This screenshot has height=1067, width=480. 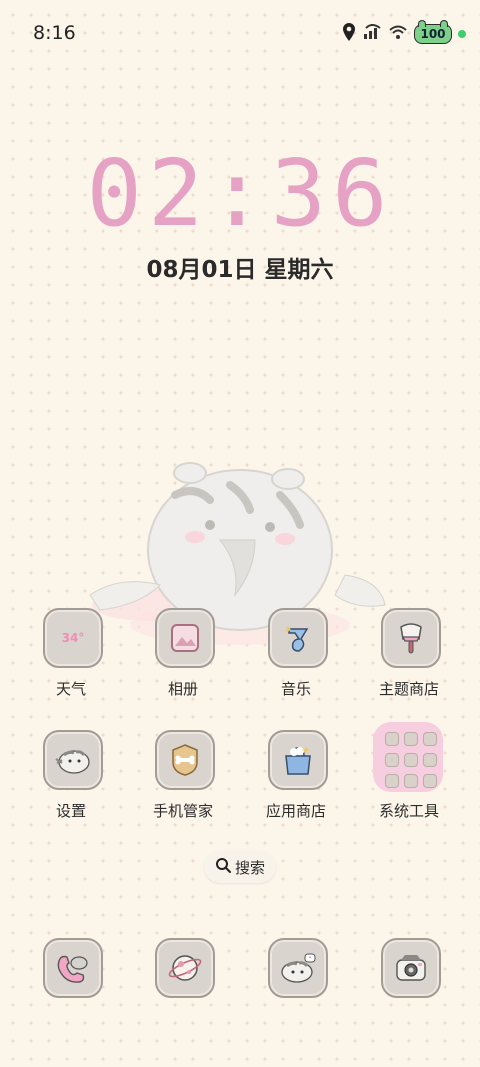 What do you see at coordinates (223, 867) in the screenshot?
I see `search-icon` at bounding box center [223, 867].